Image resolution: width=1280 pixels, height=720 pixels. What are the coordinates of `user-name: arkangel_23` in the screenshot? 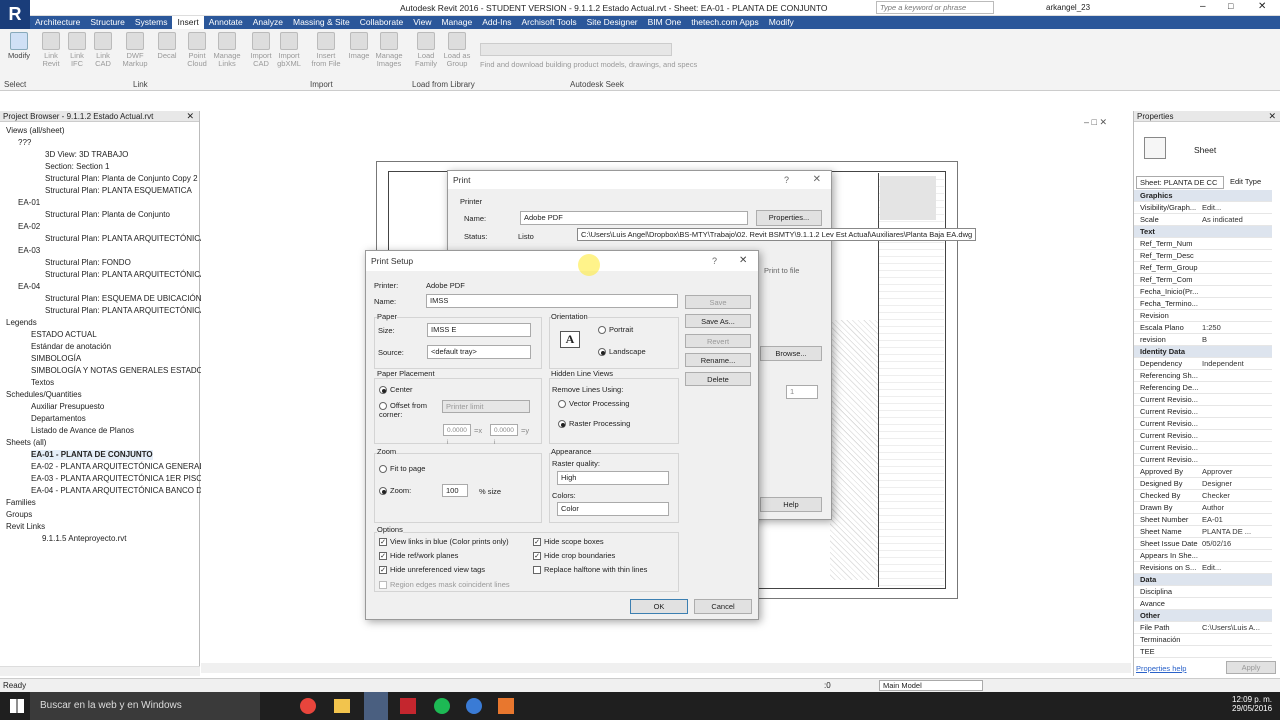 It's located at (1068, 7).